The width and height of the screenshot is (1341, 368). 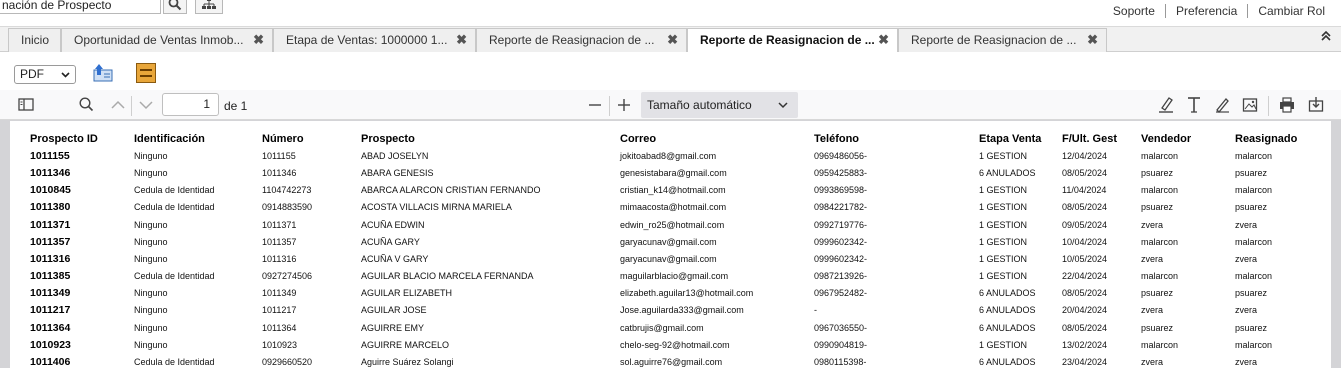 I want to click on cell-prospect: ABARA GENESIS, so click(x=397, y=173).